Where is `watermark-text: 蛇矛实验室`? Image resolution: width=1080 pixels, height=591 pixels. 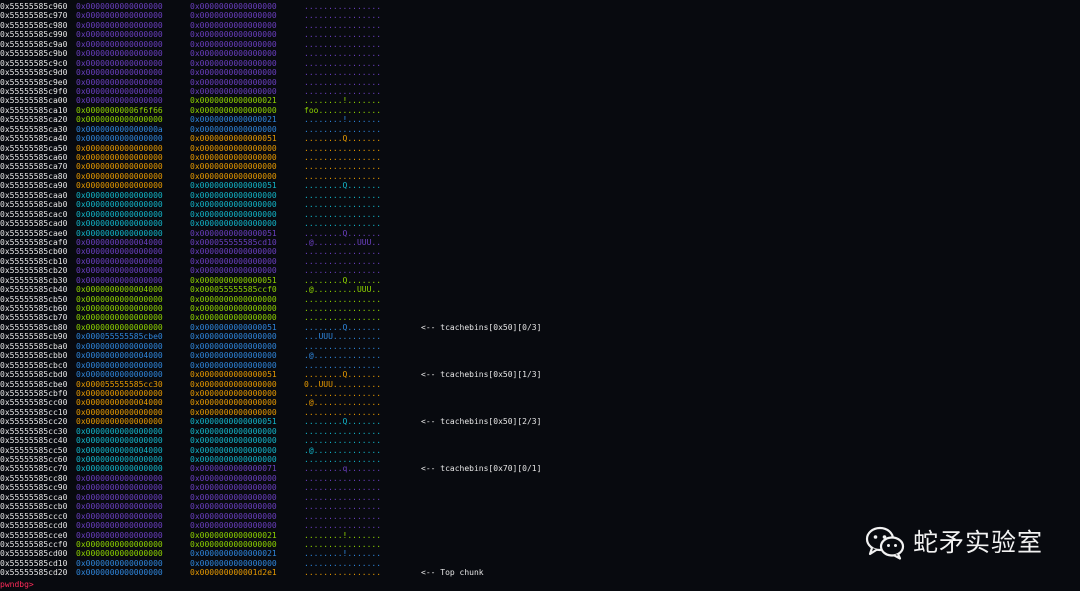 watermark-text: 蛇矛实验室 is located at coordinates (978, 543).